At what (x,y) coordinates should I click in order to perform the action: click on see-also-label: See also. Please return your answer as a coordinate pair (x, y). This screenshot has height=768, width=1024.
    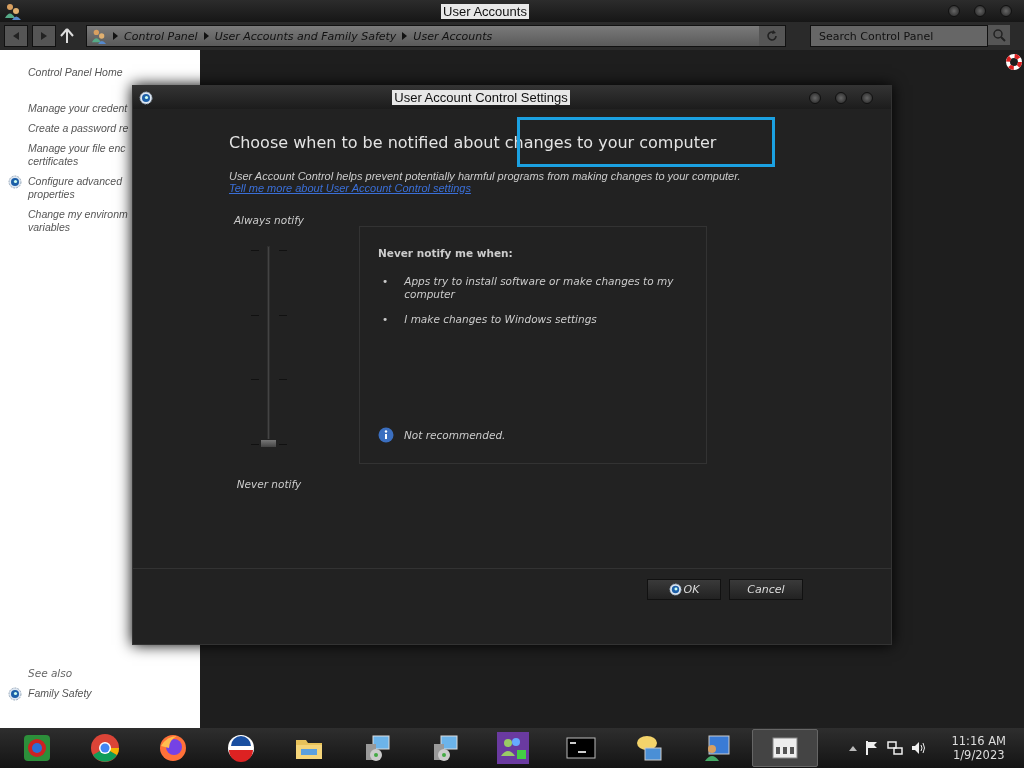
    Looking at the image, I should click on (50, 673).